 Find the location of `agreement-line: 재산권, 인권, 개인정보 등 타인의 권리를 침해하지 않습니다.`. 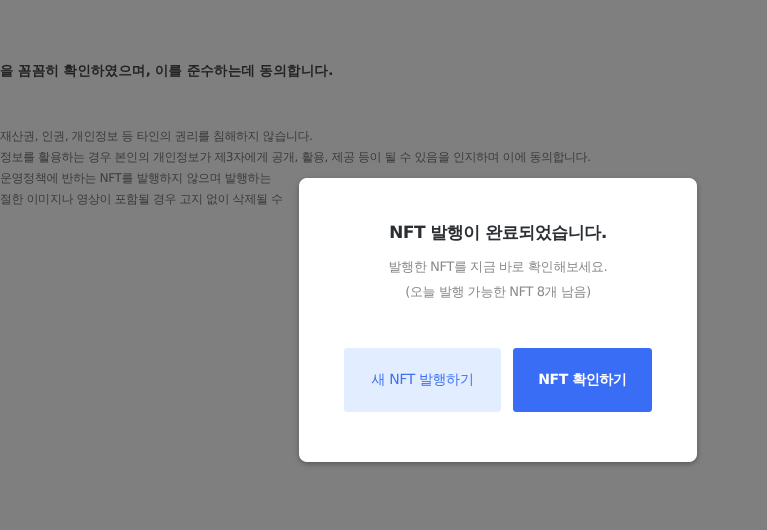

agreement-line: 재산권, 인권, 개인정보 등 타인의 권리를 침해하지 않습니다. is located at coordinates (157, 136).